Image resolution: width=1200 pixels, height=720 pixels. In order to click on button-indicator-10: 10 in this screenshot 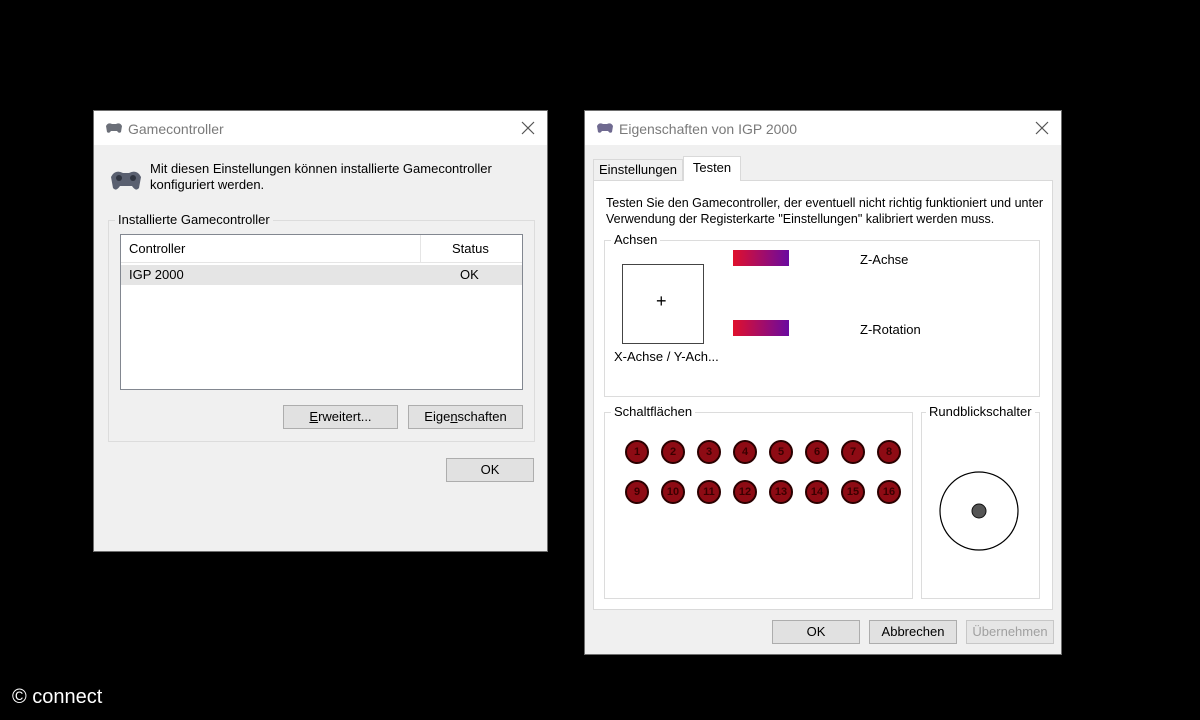, I will do `click(673, 492)`.